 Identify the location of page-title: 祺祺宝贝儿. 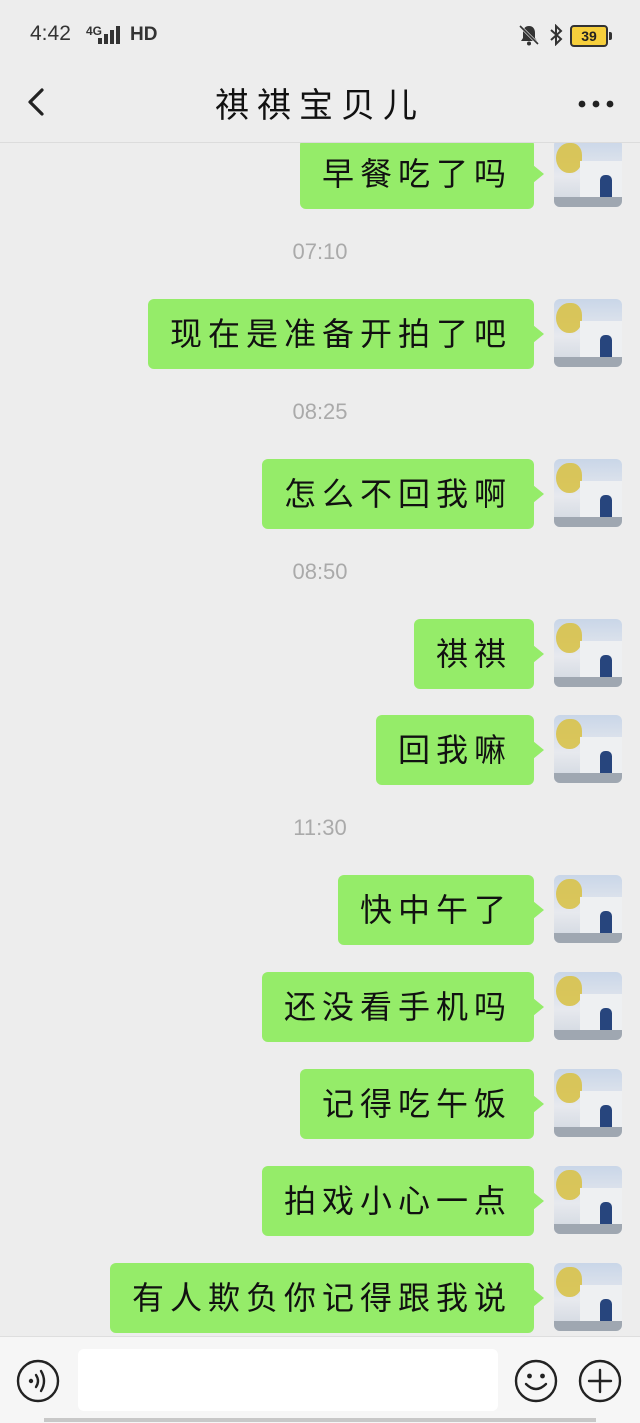
(320, 106).